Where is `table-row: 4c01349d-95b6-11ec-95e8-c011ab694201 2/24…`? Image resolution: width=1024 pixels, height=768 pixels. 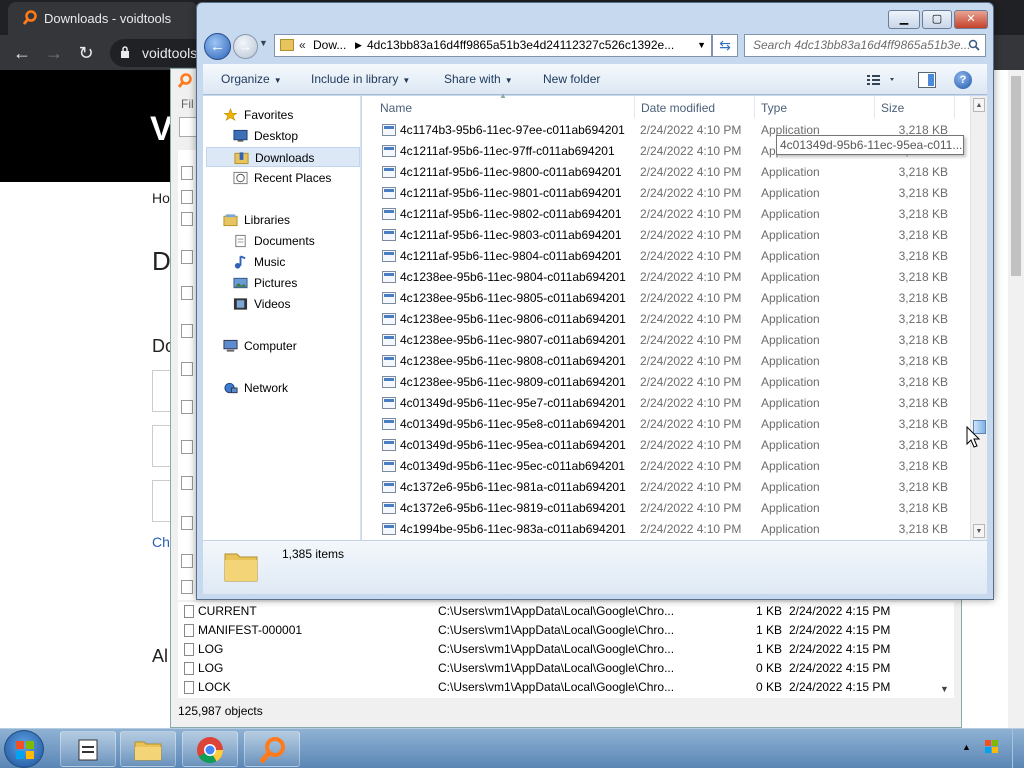
table-row: 4c01349d-95b6-11ec-95e8-c011ab694201 2/24… is located at coordinates (666, 424).